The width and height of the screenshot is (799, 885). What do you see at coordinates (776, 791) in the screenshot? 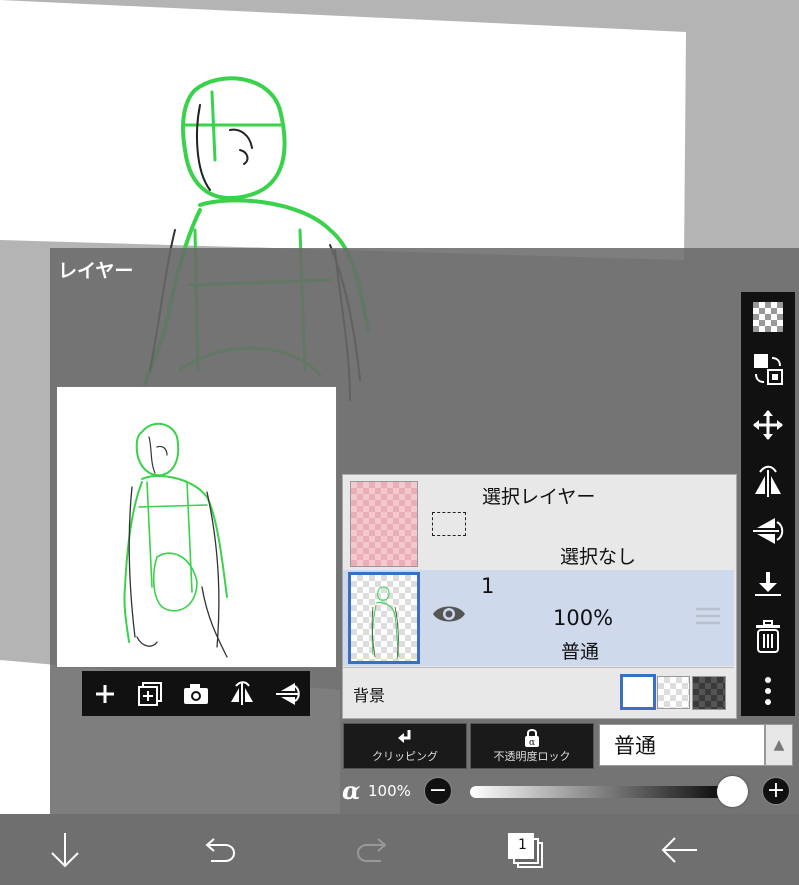
I see `alpha-increase-button: +` at bounding box center [776, 791].